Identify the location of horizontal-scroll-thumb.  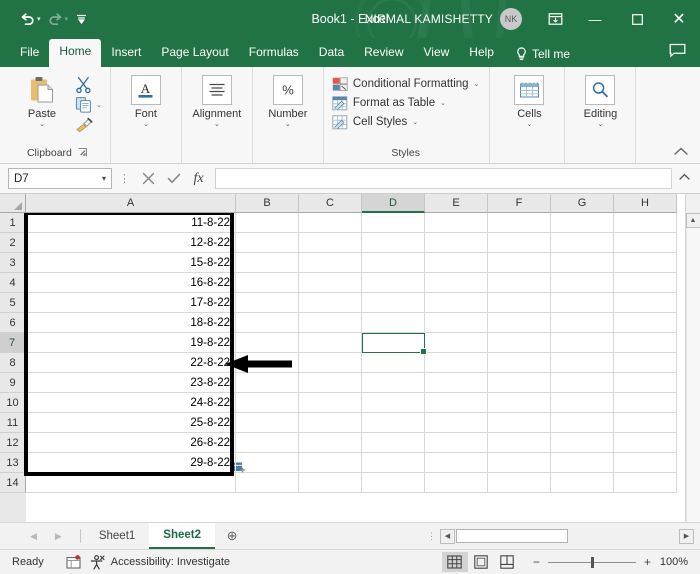
(512, 536).